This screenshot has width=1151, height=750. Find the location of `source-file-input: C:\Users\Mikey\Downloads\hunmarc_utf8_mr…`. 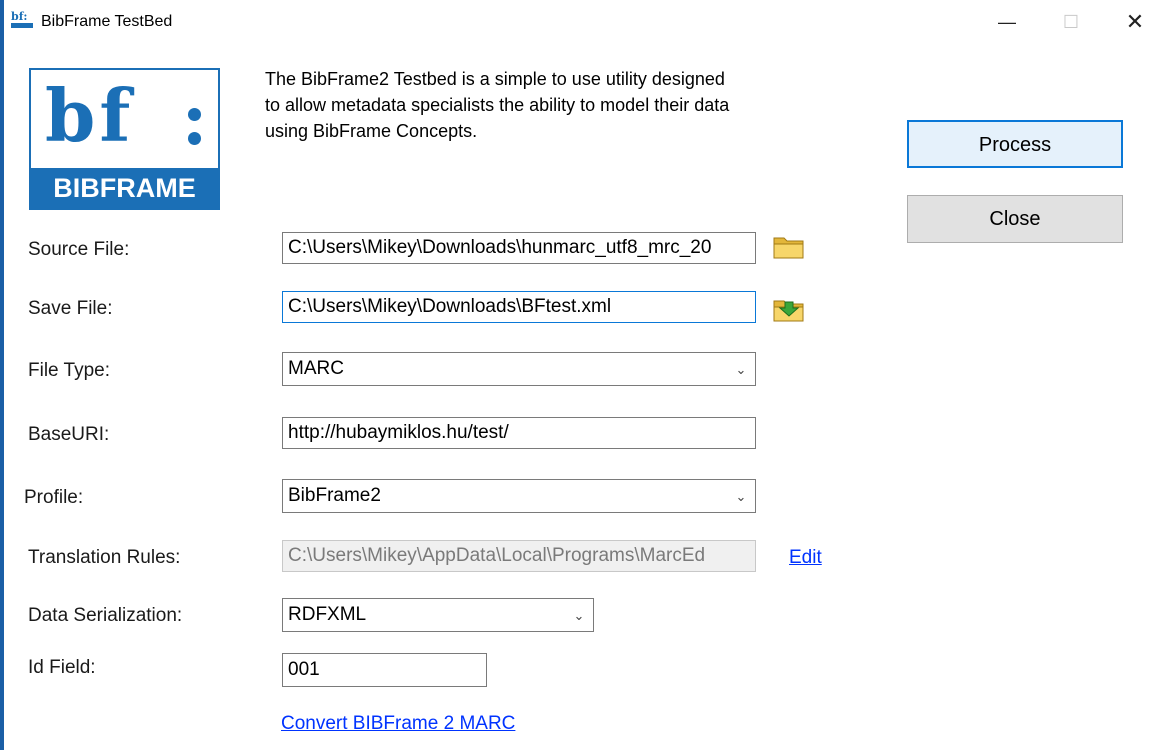

source-file-input: C:\Users\Mikey\Downloads\hunmarc_utf8_mr… is located at coordinates (519, 248).